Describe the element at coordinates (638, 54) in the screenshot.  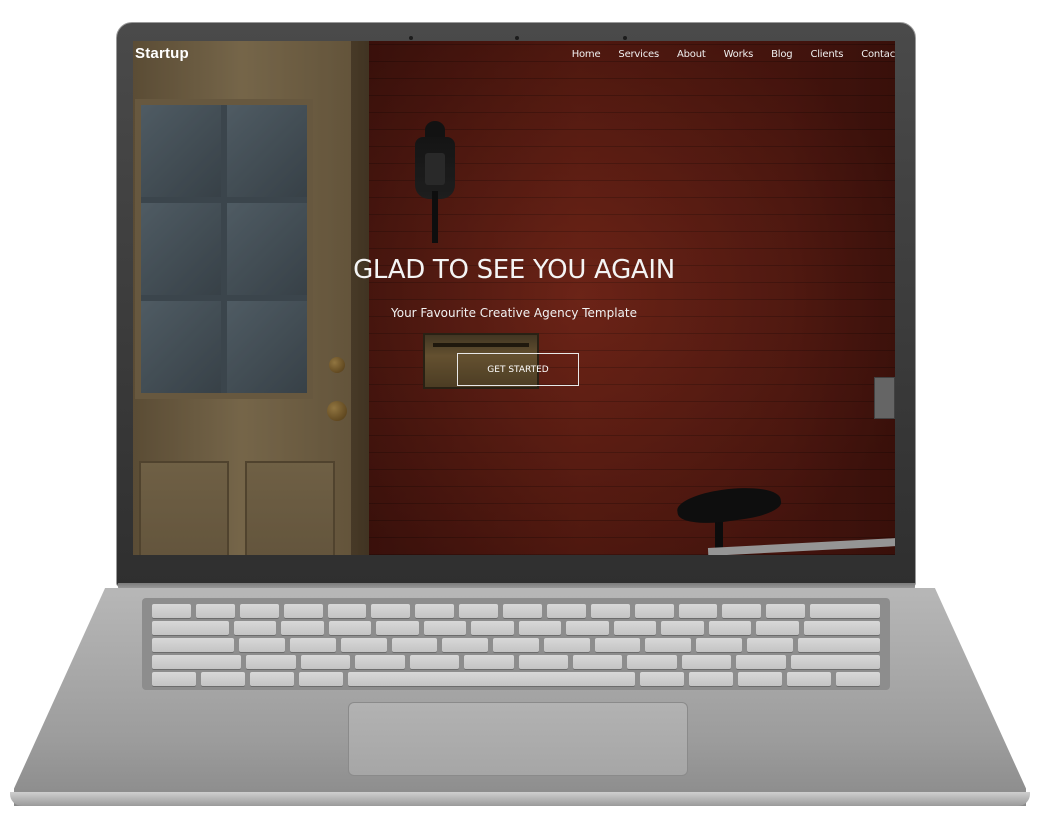
I see `nav-item-services: Services` at that location.